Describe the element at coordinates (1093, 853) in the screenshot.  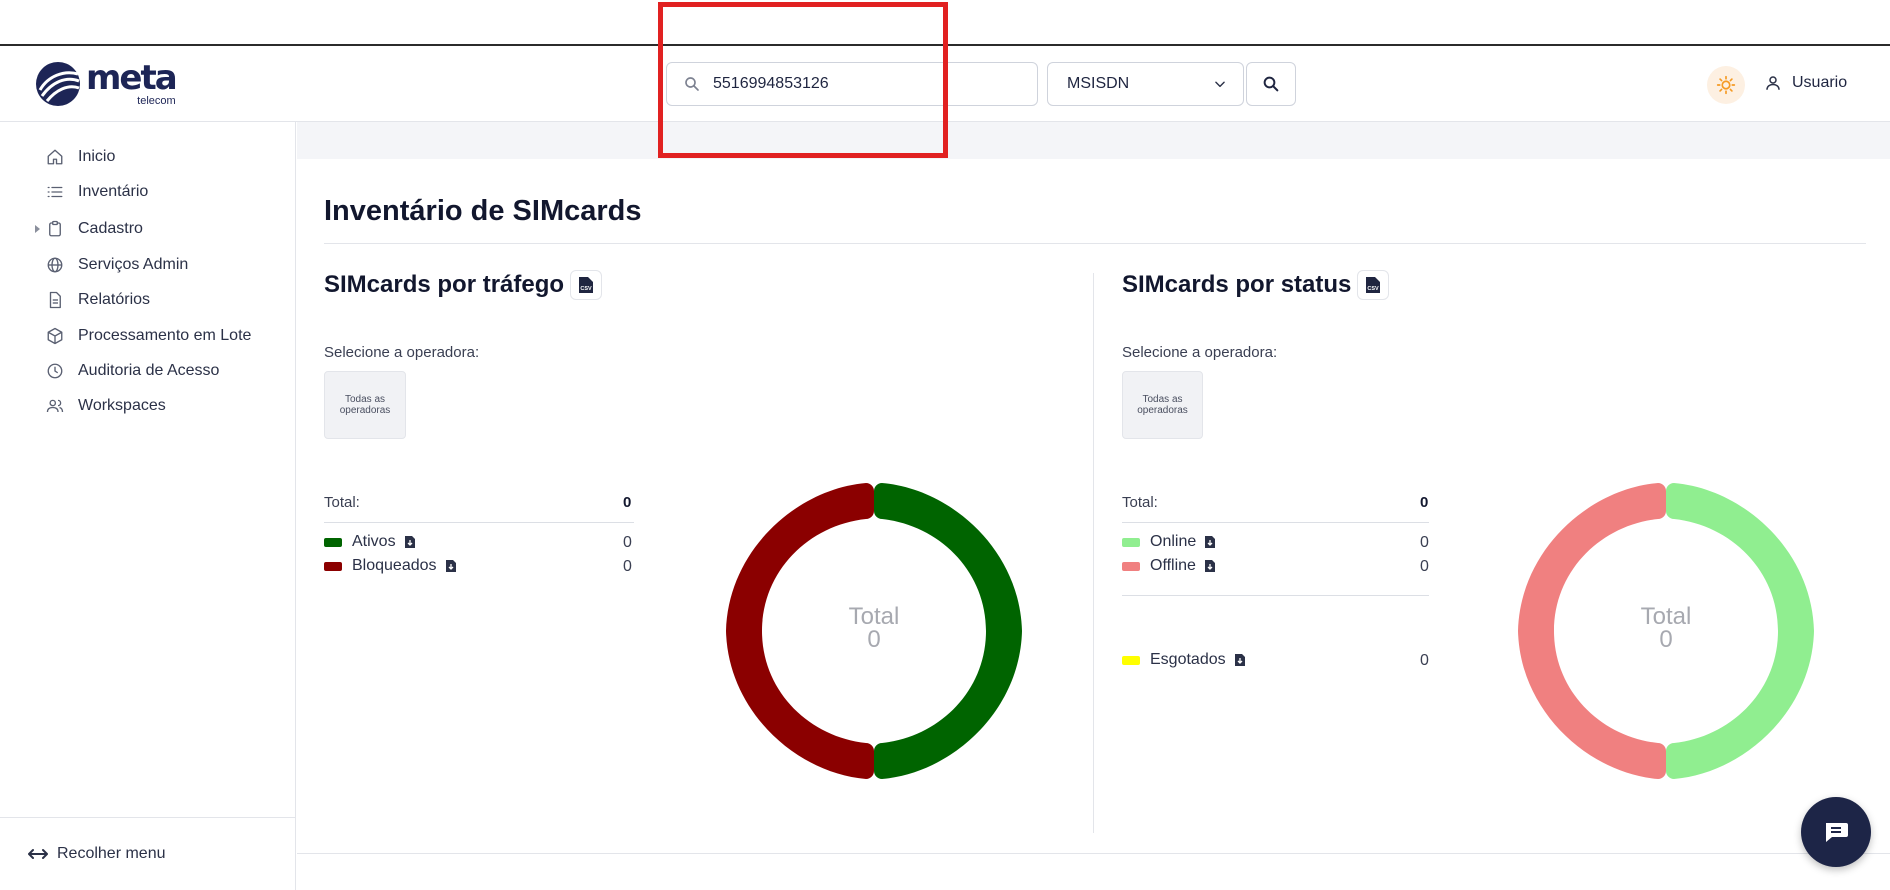
I see `content-bottom-divider` at that location.